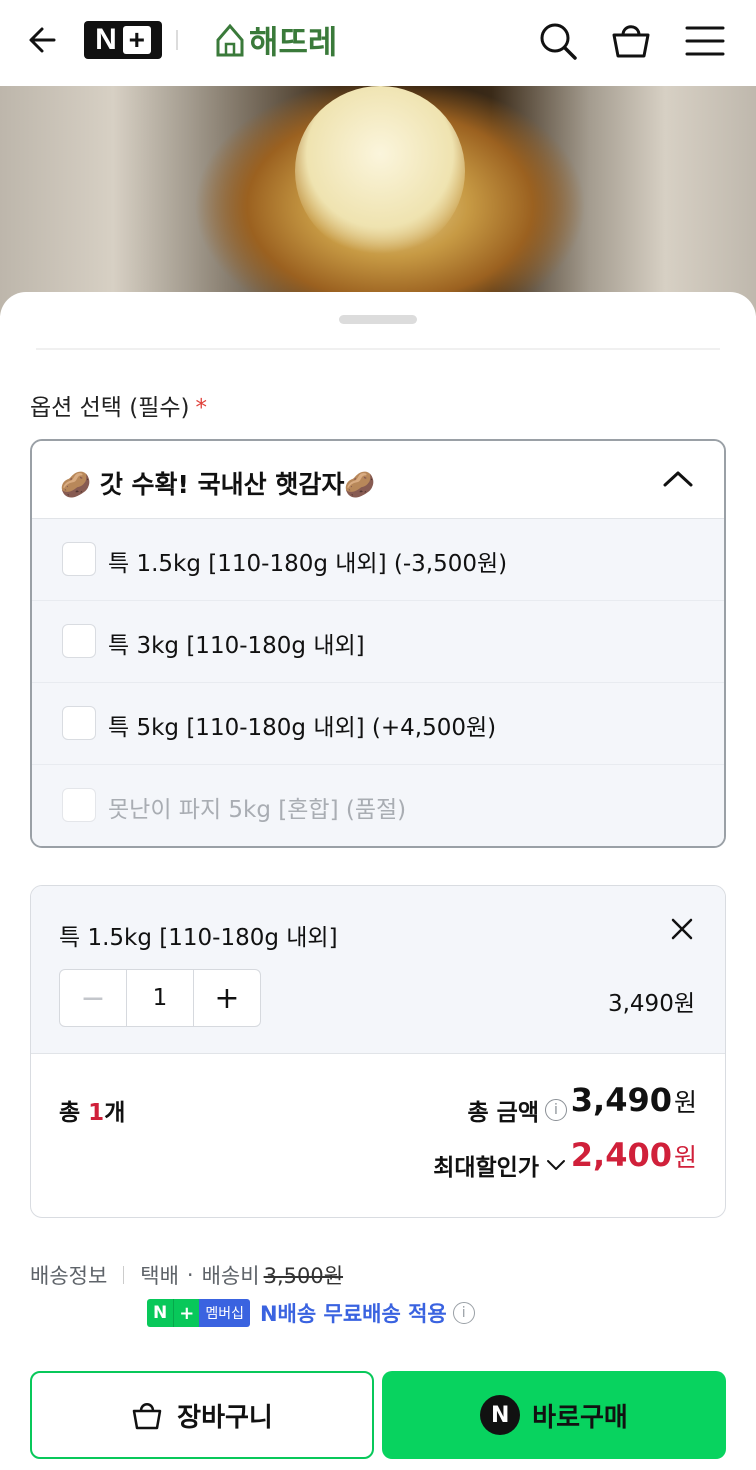 The height and width of the screenshot is (1470, 756). What do you see at coordinates (378, 970) in the screenshot?
I see `selected-option-row: 특 1.5kg [110-180g 내외] − 1 + 3,490원` at bounding box center [378, 970].